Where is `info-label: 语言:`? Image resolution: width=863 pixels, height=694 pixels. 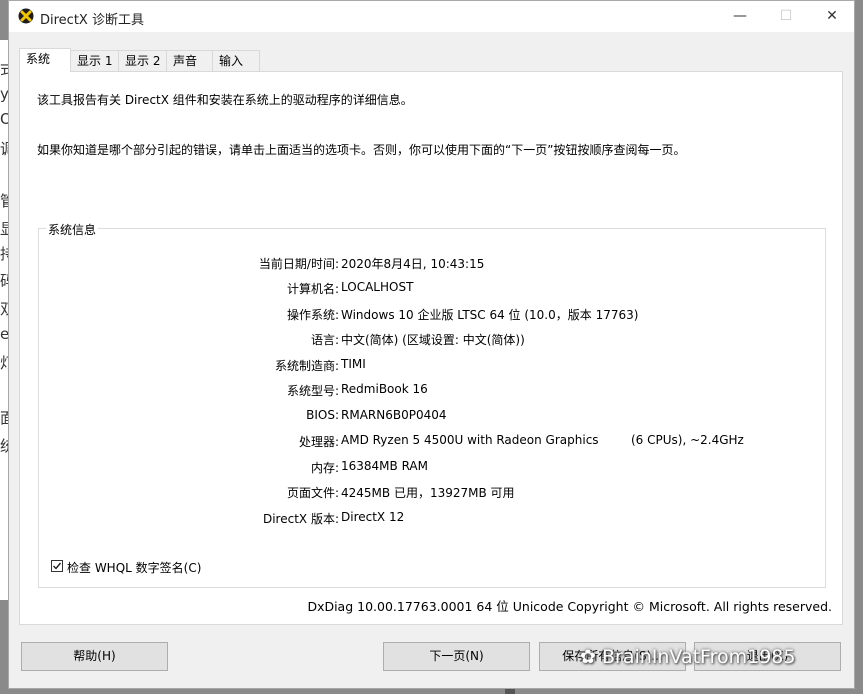
info-label: 语言: is located at coordinates (324, 340).